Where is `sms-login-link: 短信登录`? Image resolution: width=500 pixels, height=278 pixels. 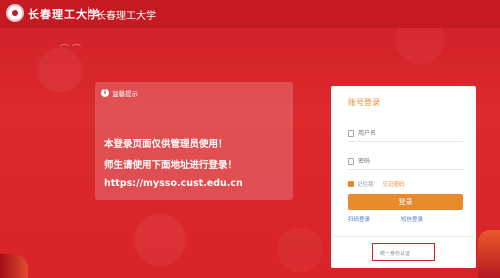
sms-login-link: 短信登录 is located at coordinates (412, 219).